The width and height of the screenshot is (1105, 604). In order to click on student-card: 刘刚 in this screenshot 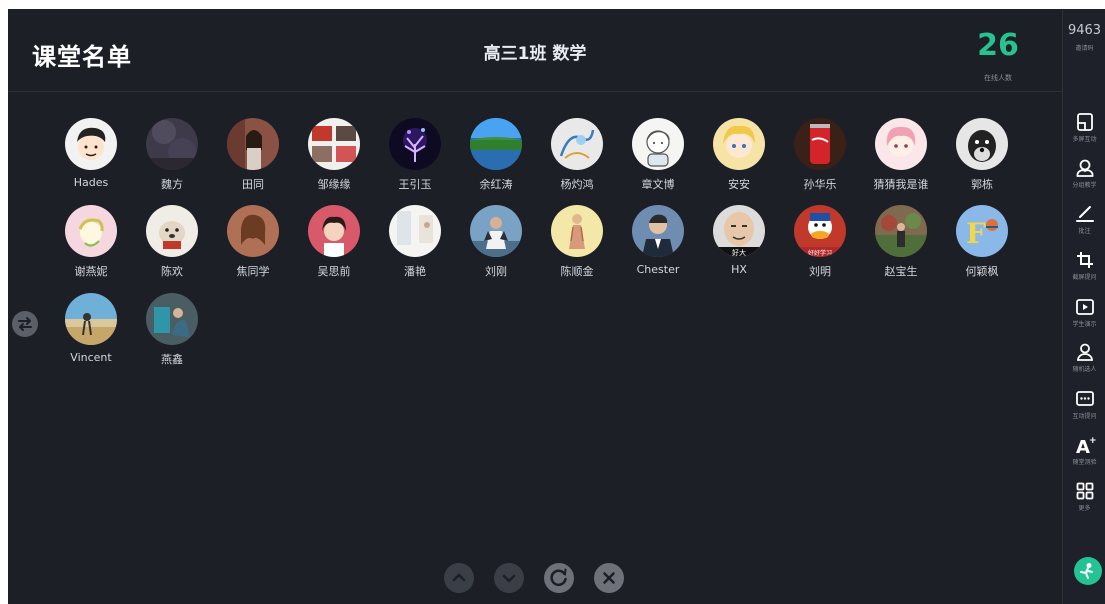, I will do `click(496, 242)`.